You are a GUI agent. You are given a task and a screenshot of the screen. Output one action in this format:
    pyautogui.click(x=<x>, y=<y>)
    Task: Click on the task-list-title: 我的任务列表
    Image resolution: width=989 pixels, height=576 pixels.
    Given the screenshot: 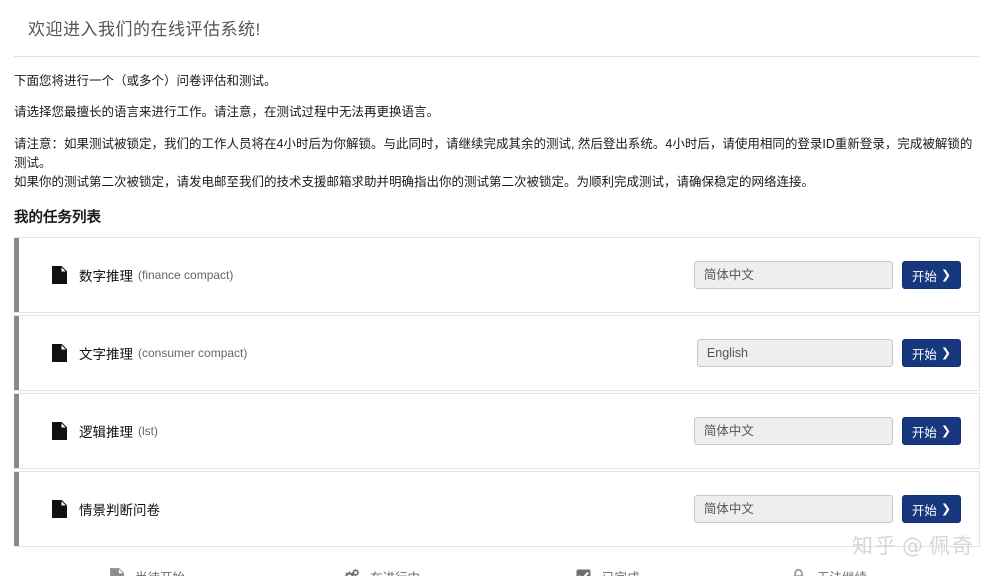 What is the action you would take?
    pyautogui.click(x=57, y=218)
    